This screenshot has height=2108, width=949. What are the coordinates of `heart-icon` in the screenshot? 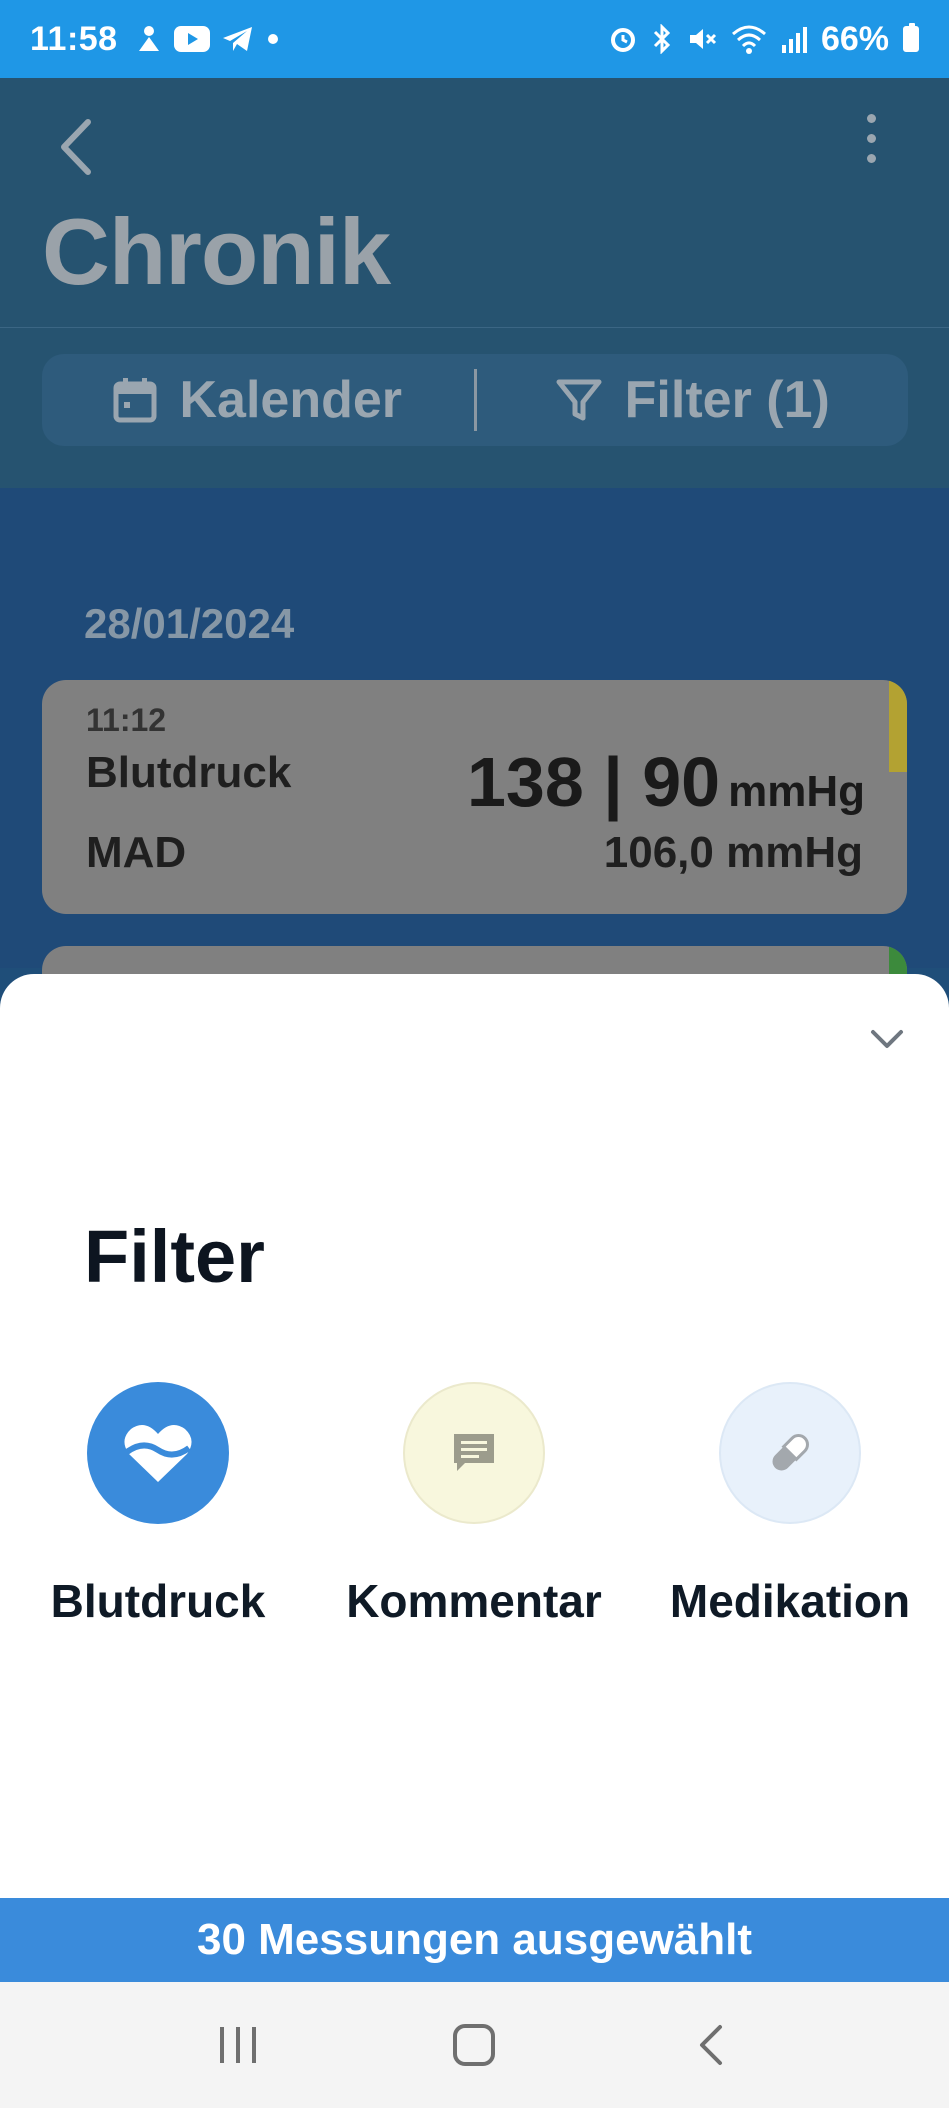 It's located at (158, 1453).